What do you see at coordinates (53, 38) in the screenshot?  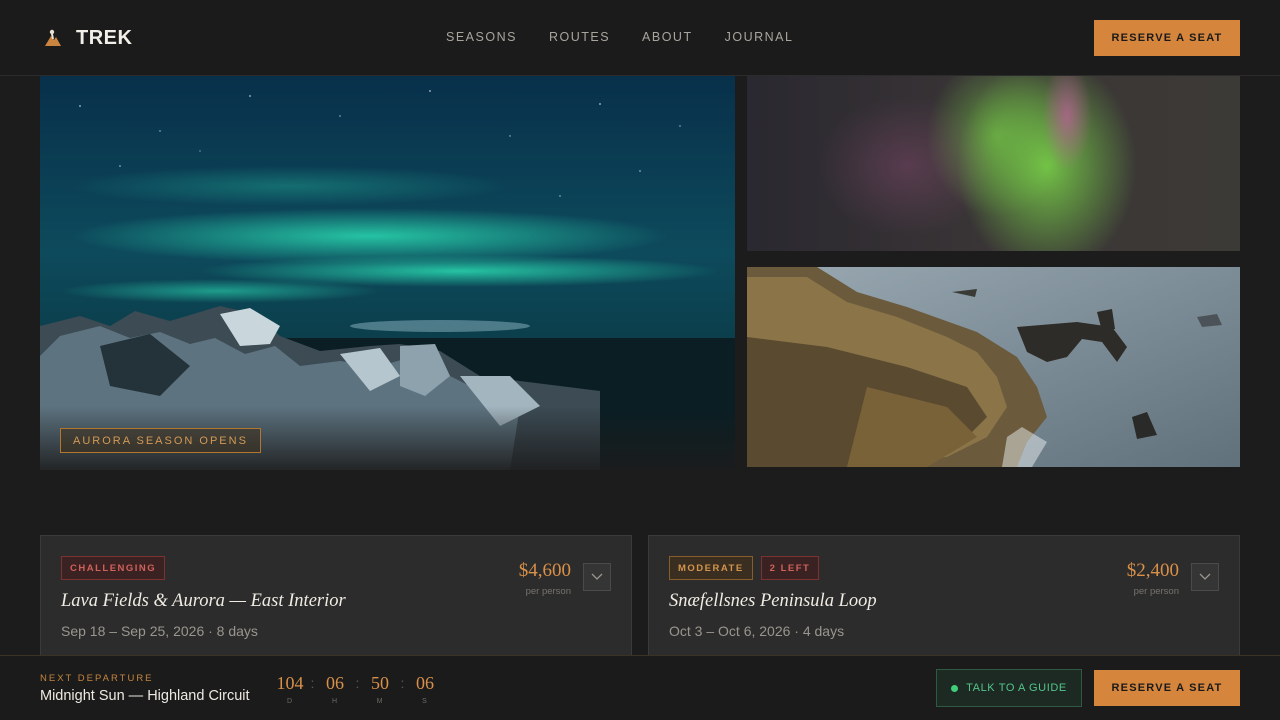 I see `brand-hiker-icon` at bounding box center [53, 38].